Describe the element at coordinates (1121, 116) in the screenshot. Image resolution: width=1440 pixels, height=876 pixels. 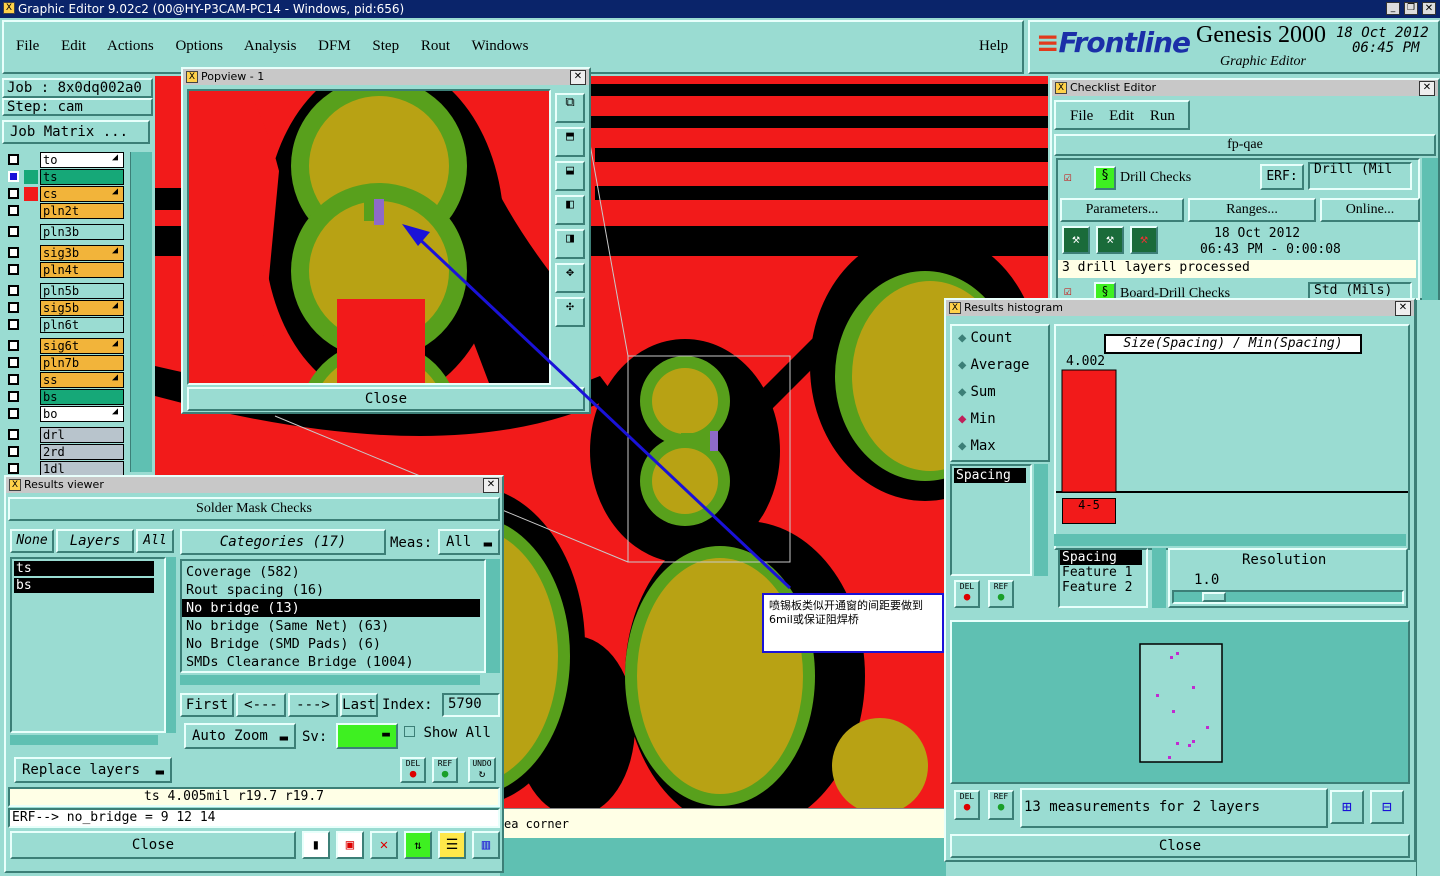
I see `menu-edit: Edit` at that location.